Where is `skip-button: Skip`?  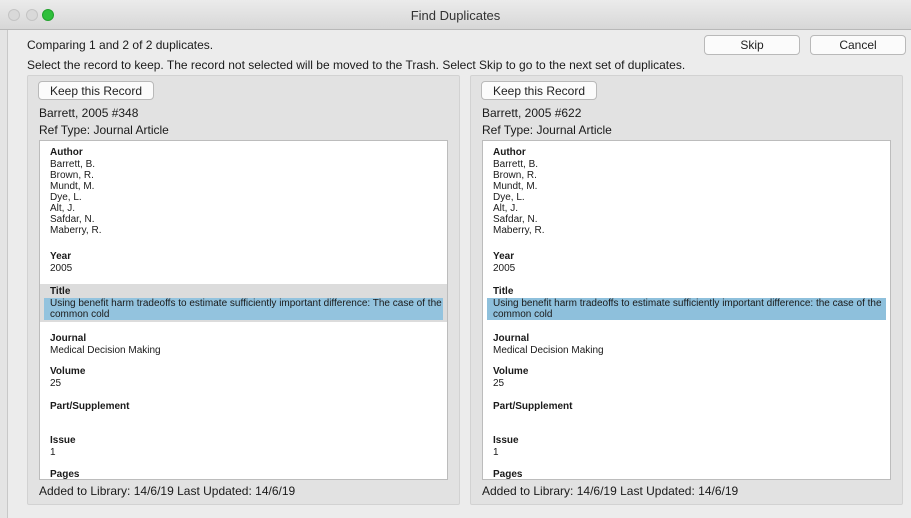 skip-button: Skip is located at coordinates (752, 45).